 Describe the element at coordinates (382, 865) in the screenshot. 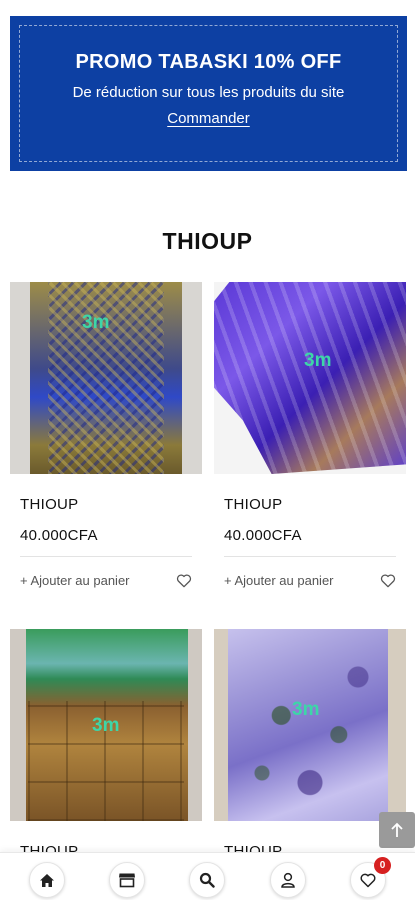

I see `wishlist-count-badge: 0` at that location.